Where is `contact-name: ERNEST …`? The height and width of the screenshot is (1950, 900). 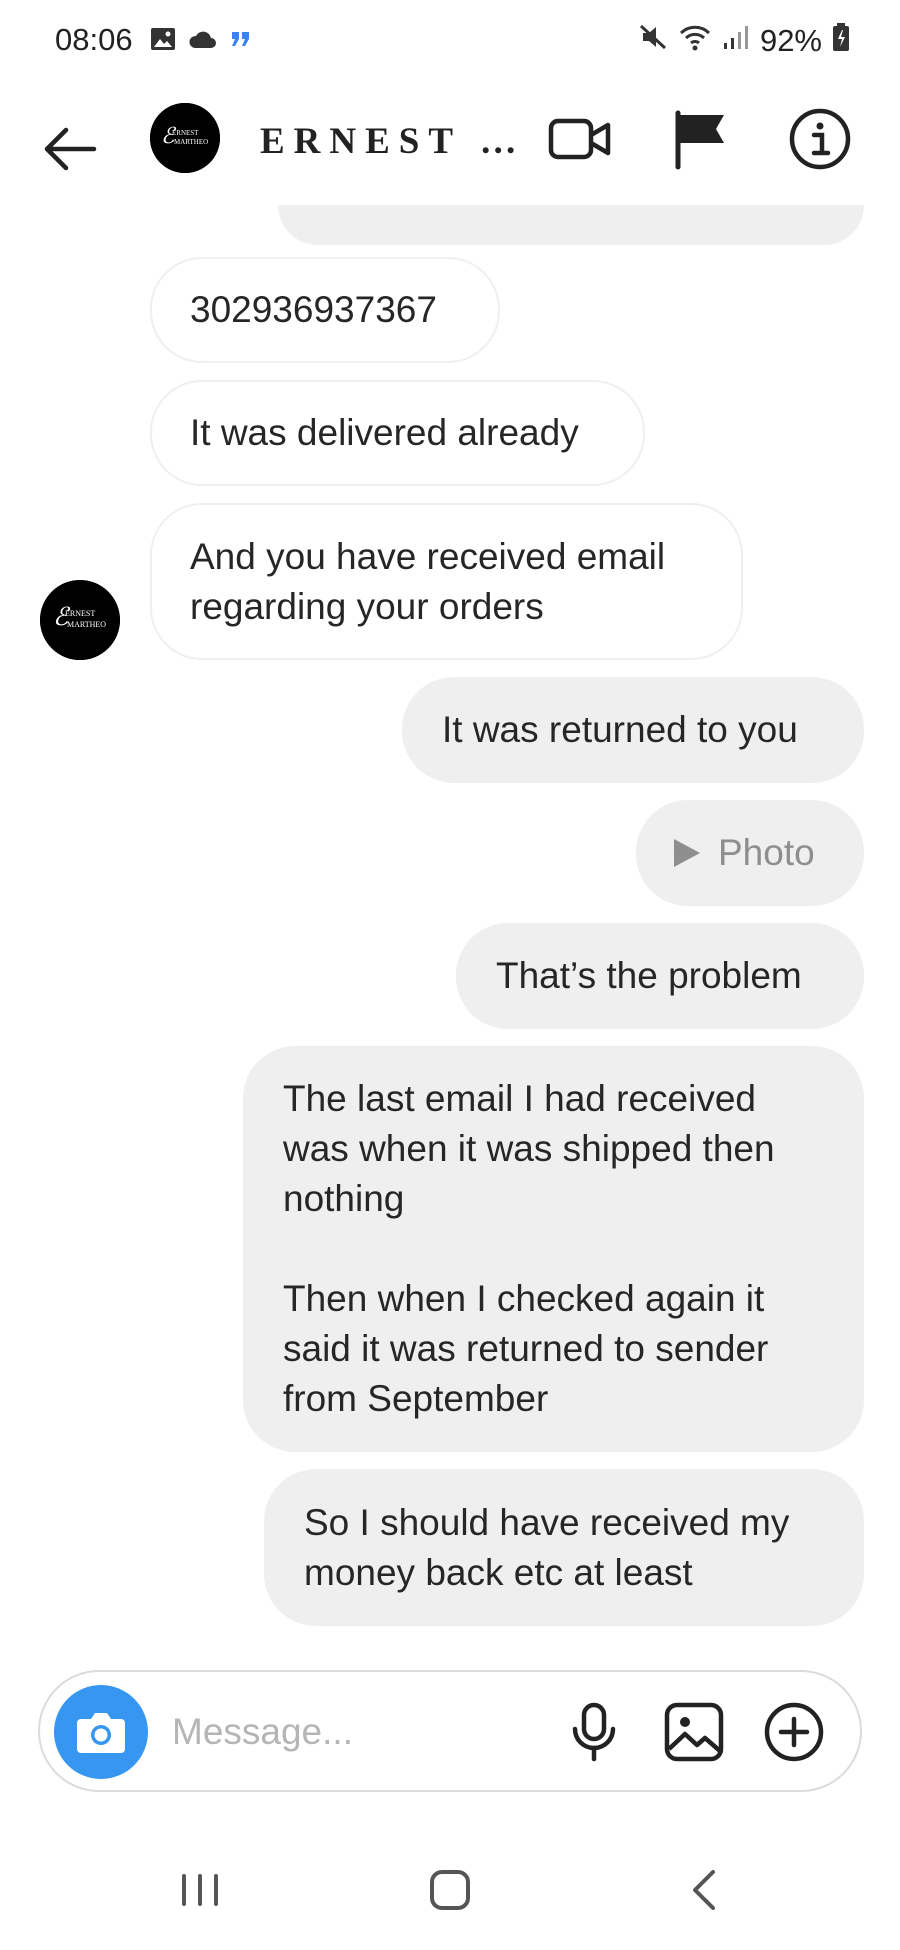 contact-name: ERNEST … is located at coordinates (393, 141).